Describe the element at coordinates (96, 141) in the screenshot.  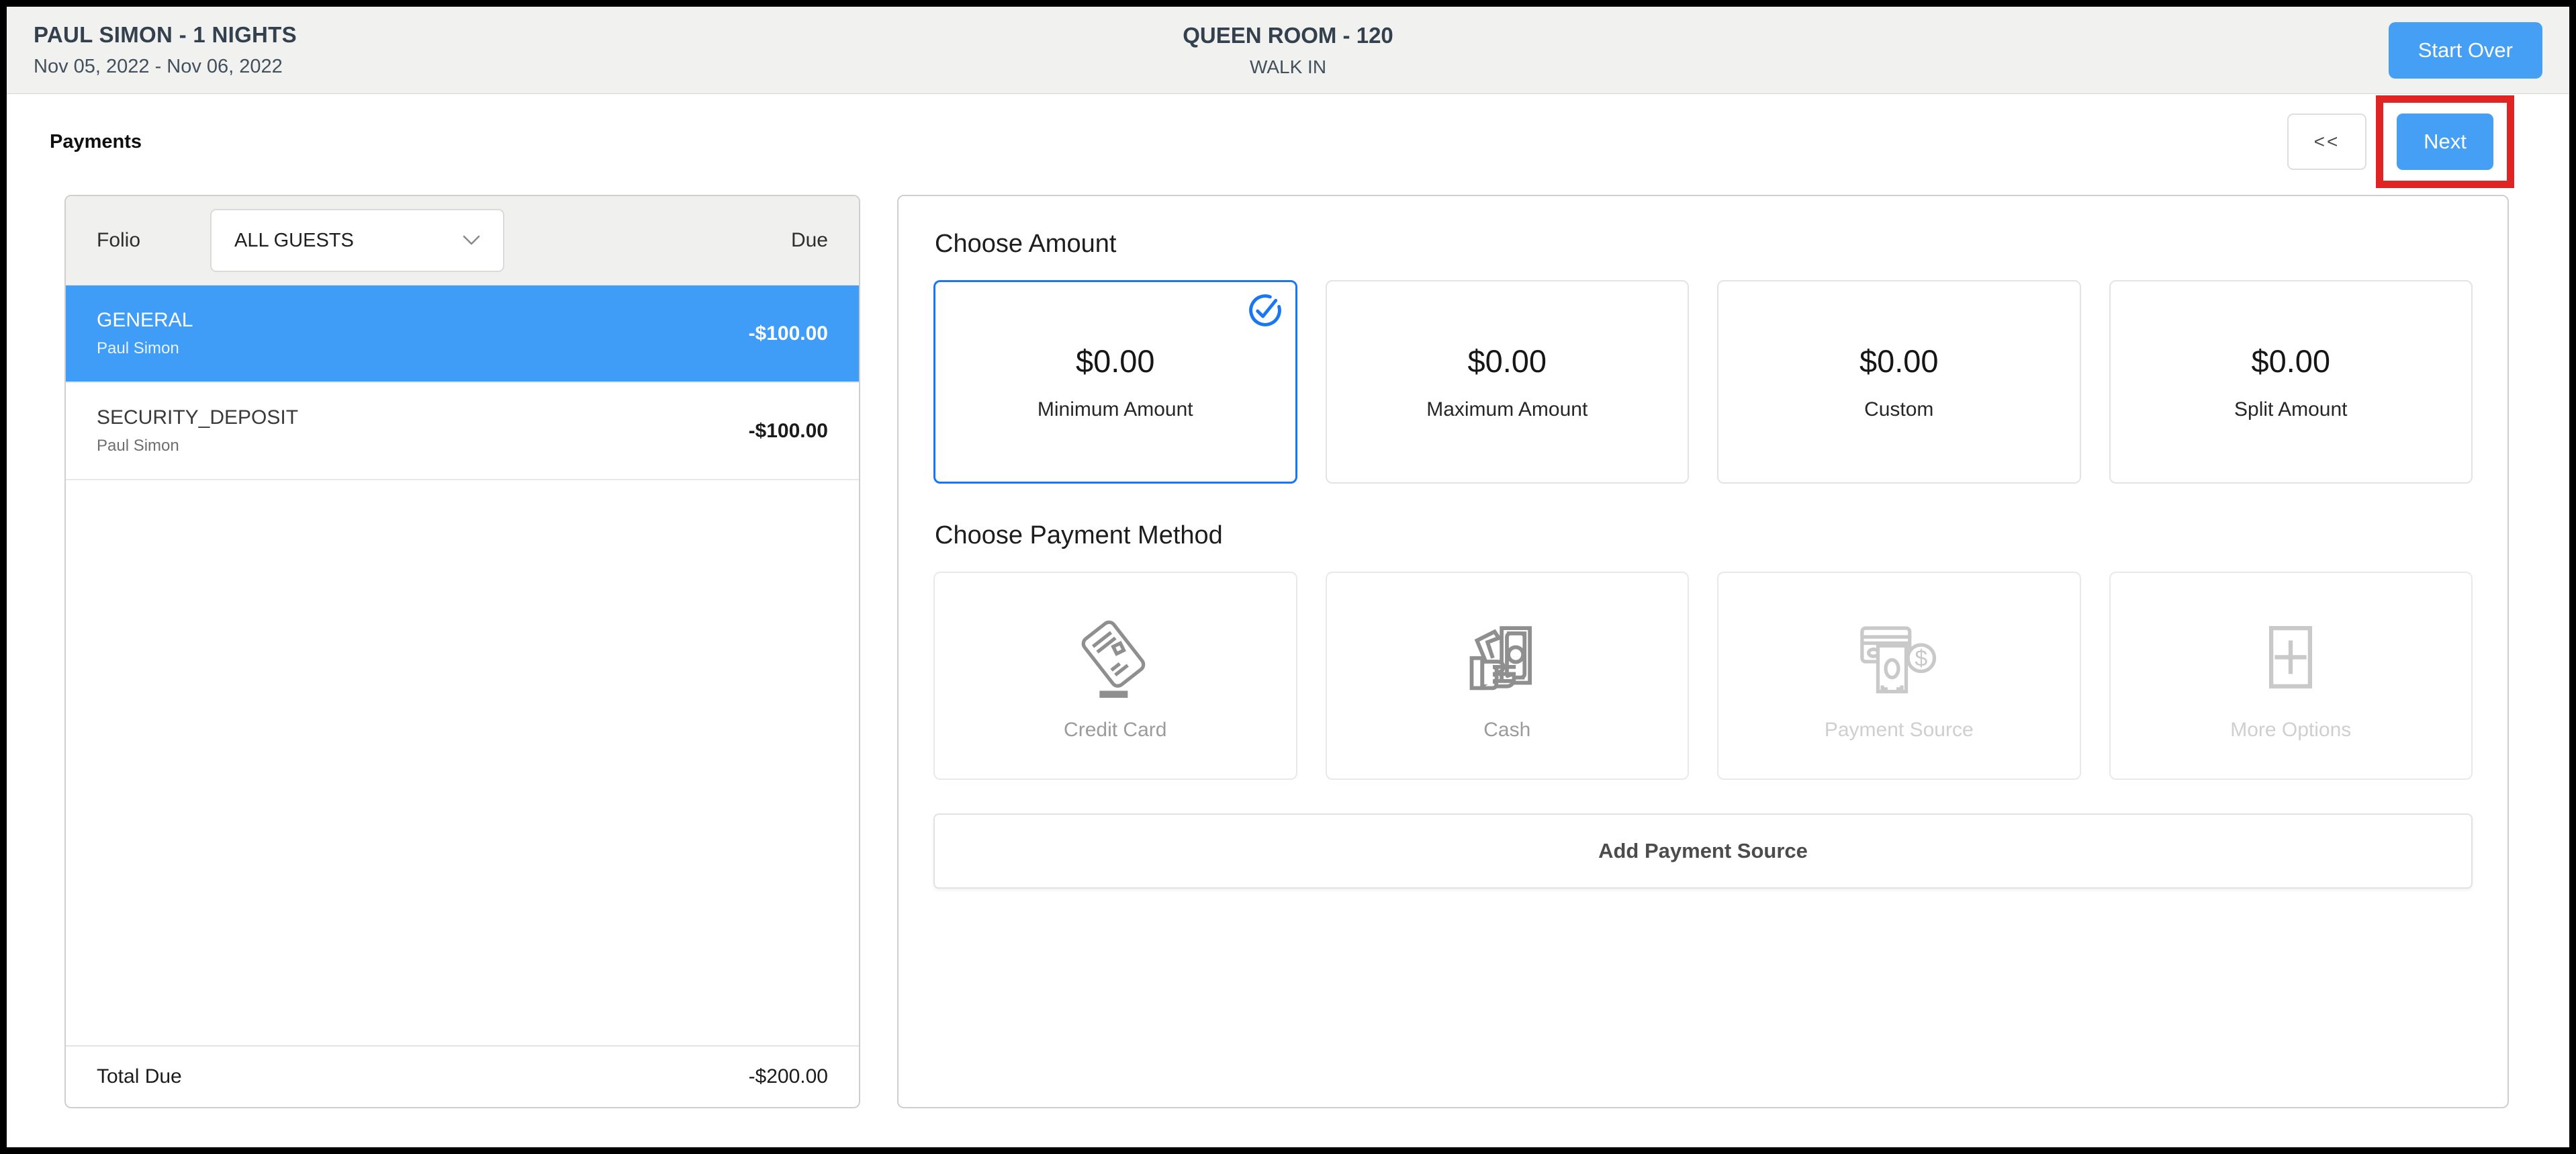
I see `page-title: Payments` at that location.